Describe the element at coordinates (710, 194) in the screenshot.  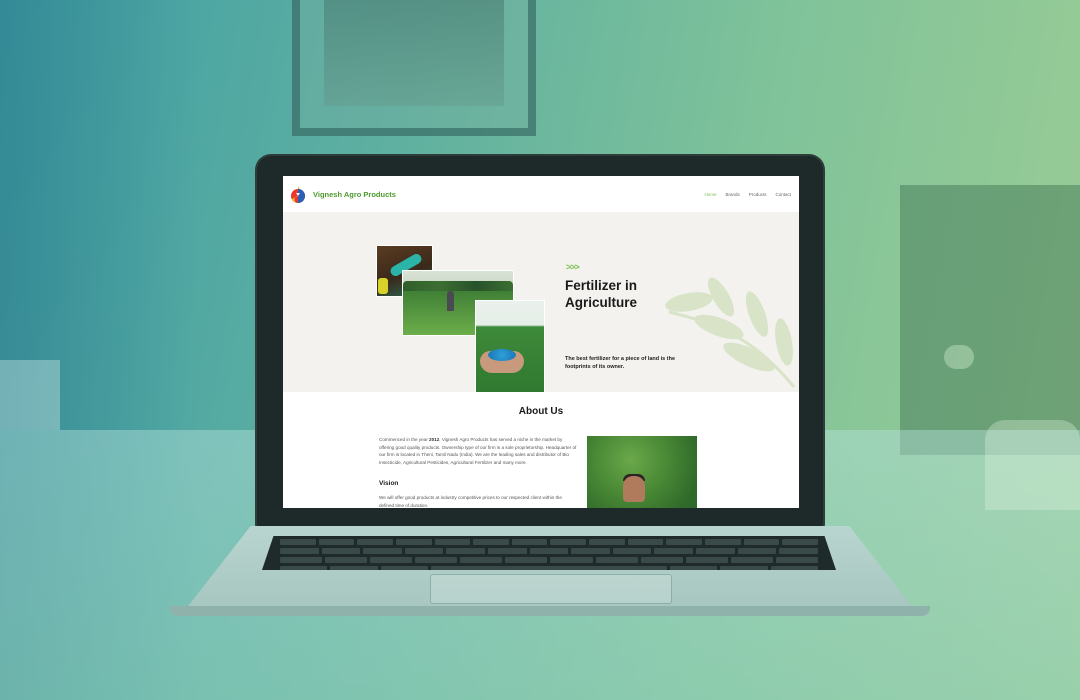
I see `nav-home: Home` at that location.